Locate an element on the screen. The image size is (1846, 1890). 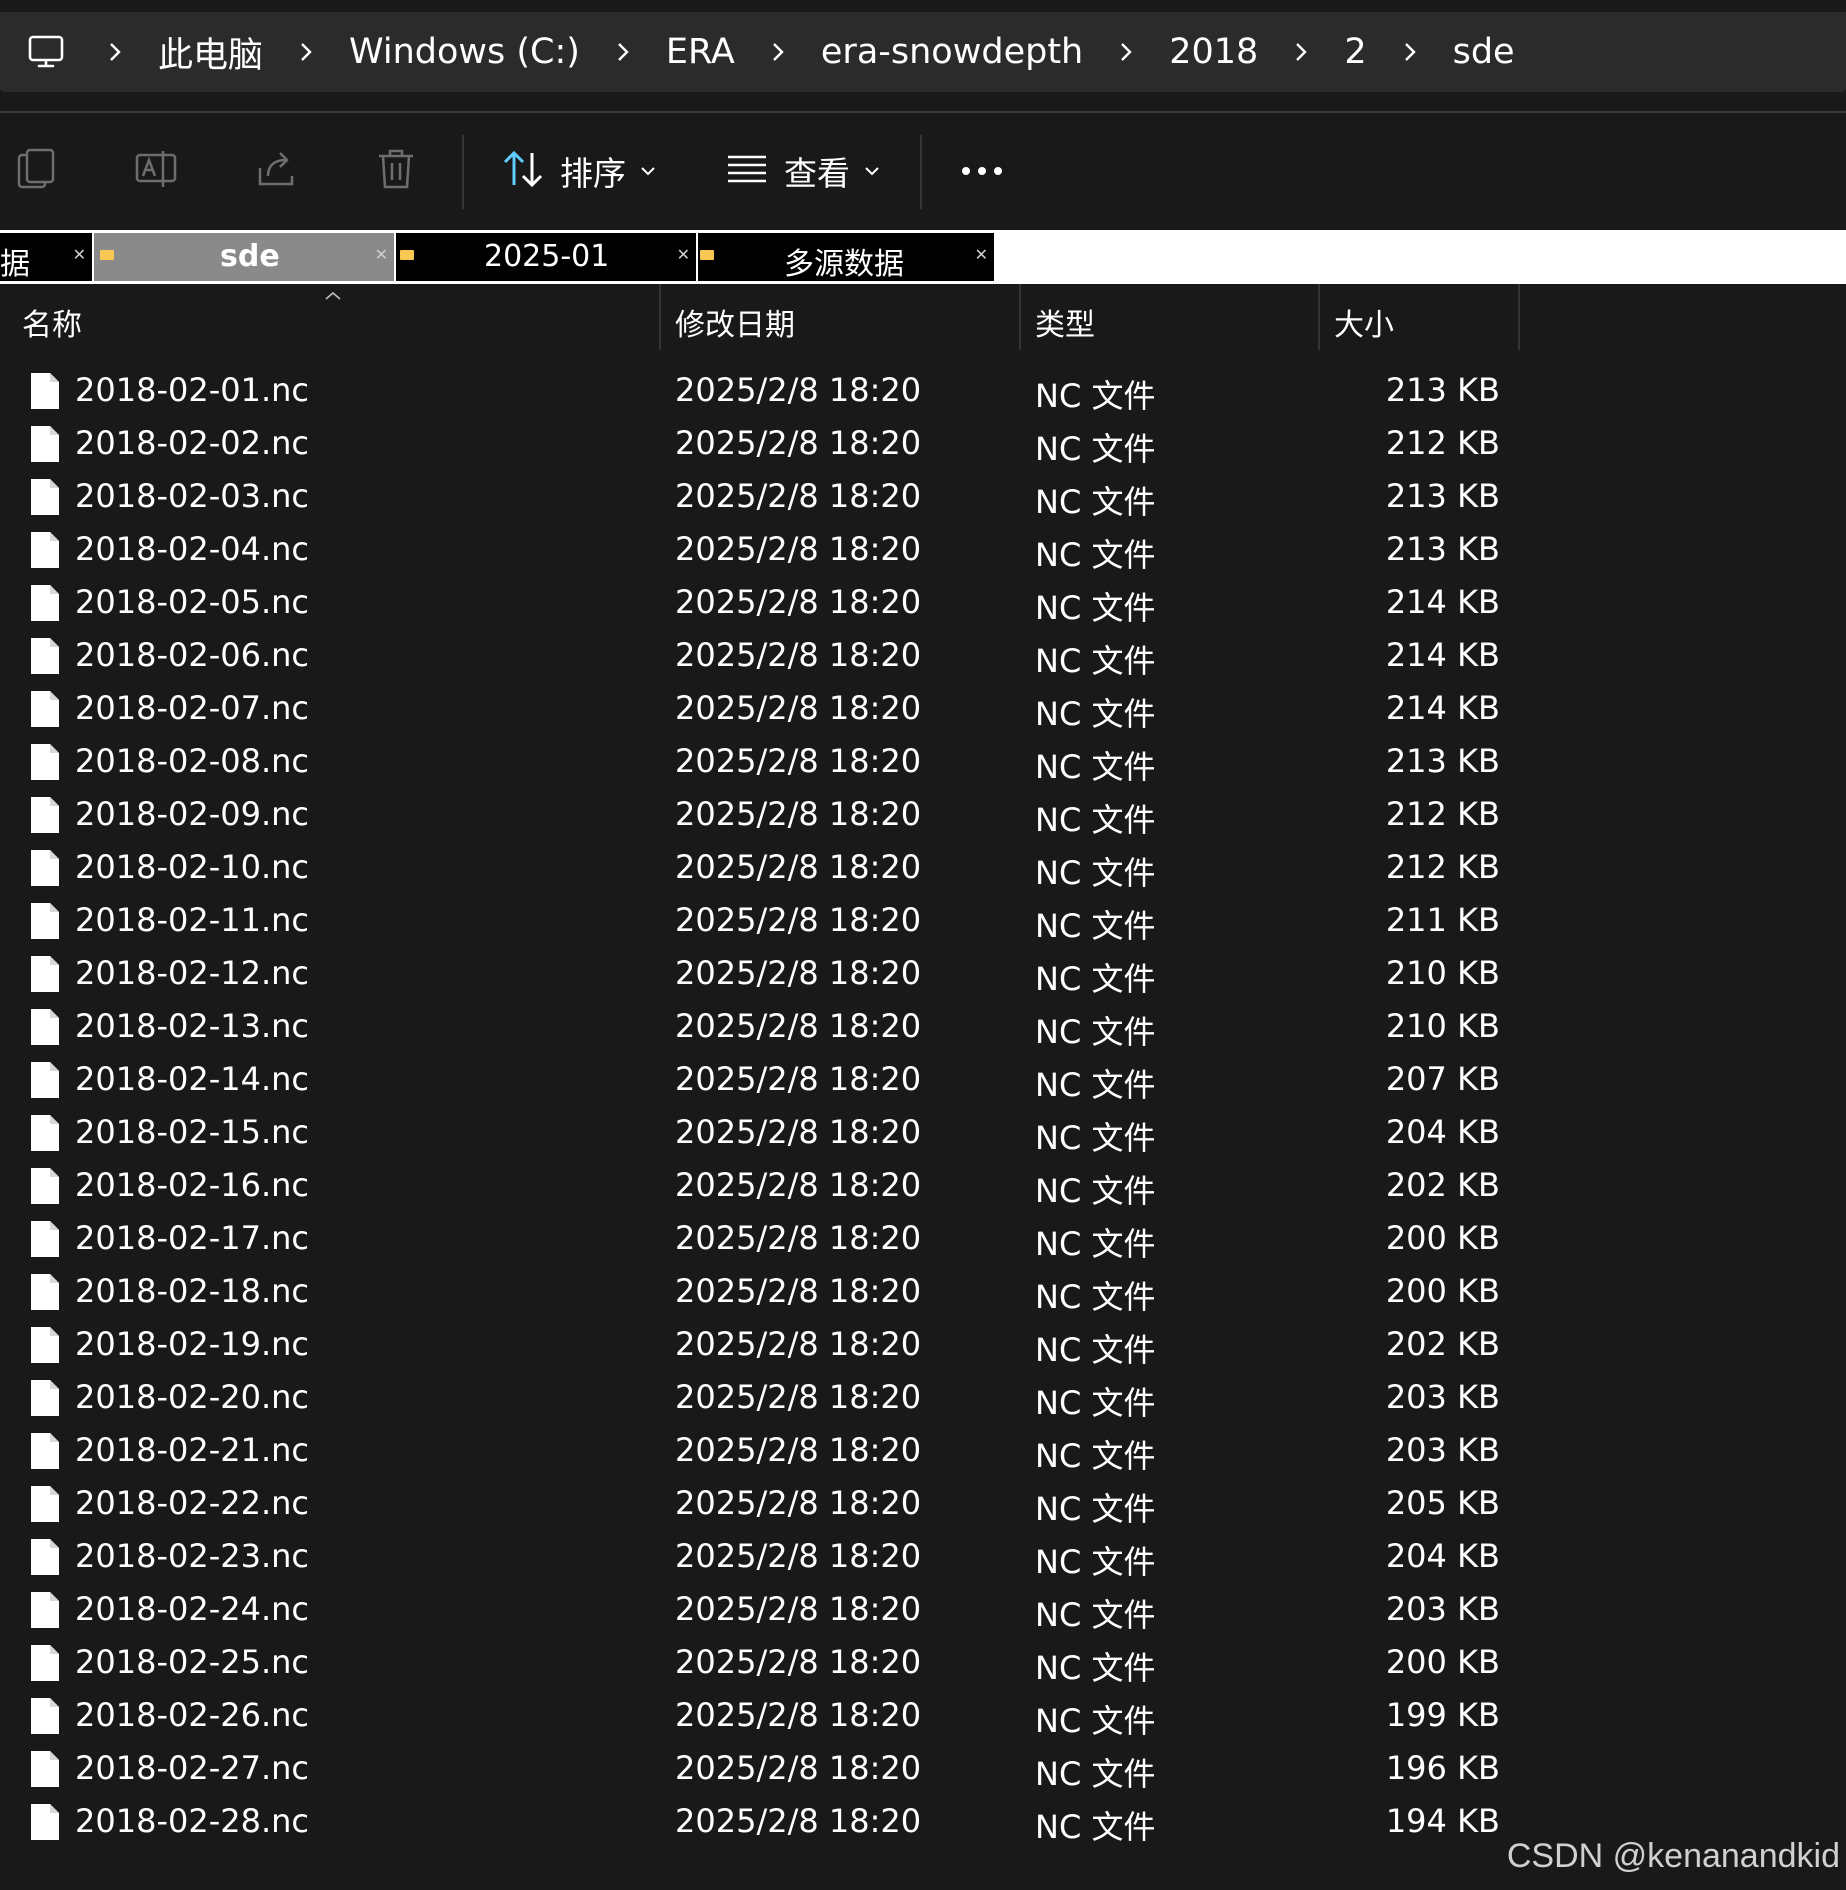
breadcrumb-item: era-snowdepth is located at coordinates (952, 52).